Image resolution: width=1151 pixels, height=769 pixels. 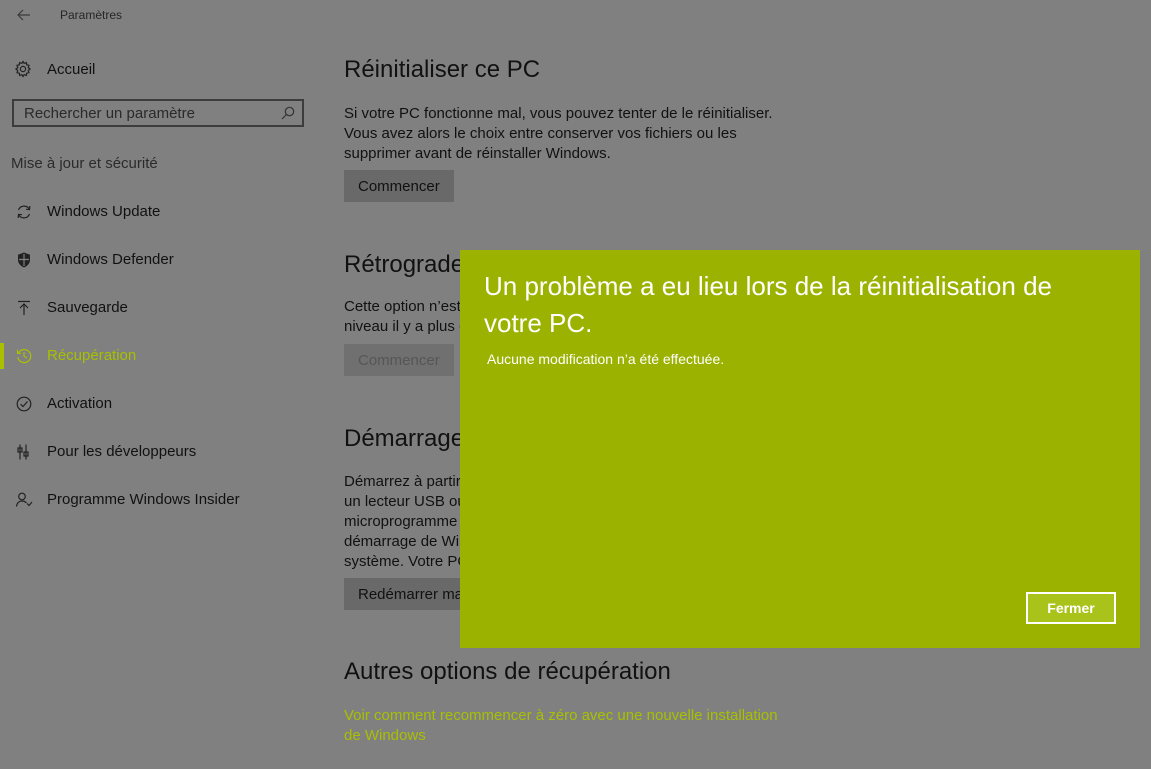 I want to click on sidebar-item-label: Programme Windows Insider, so click(x=143, y=499).